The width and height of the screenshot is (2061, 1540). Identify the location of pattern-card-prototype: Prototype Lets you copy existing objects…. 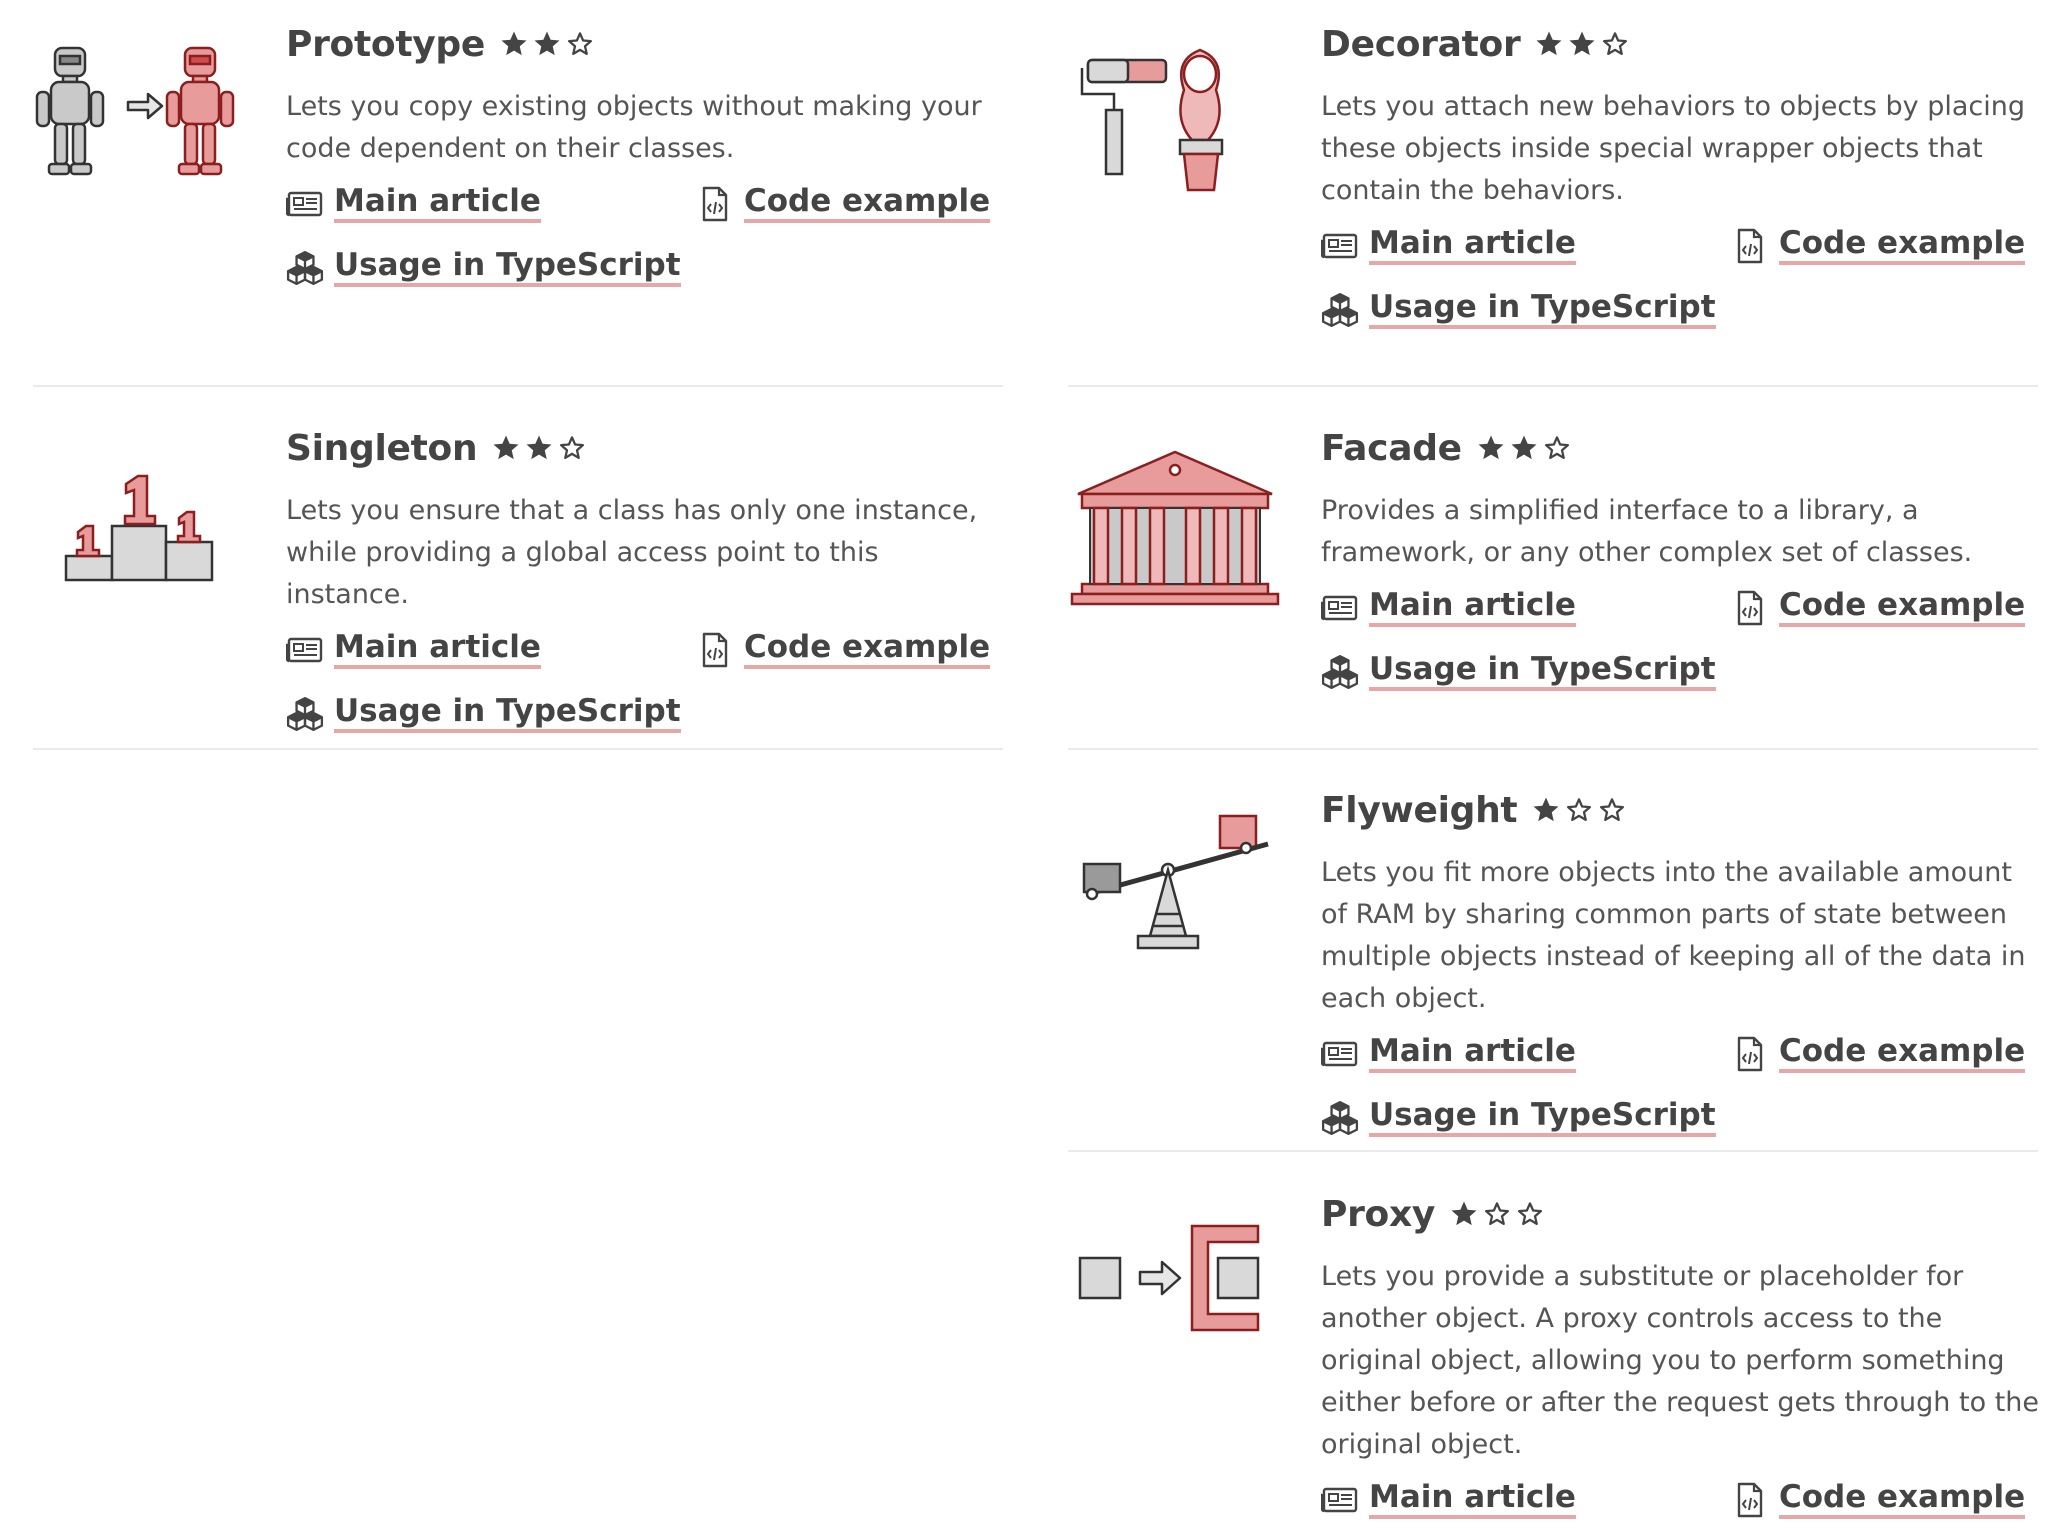
(520, 200).